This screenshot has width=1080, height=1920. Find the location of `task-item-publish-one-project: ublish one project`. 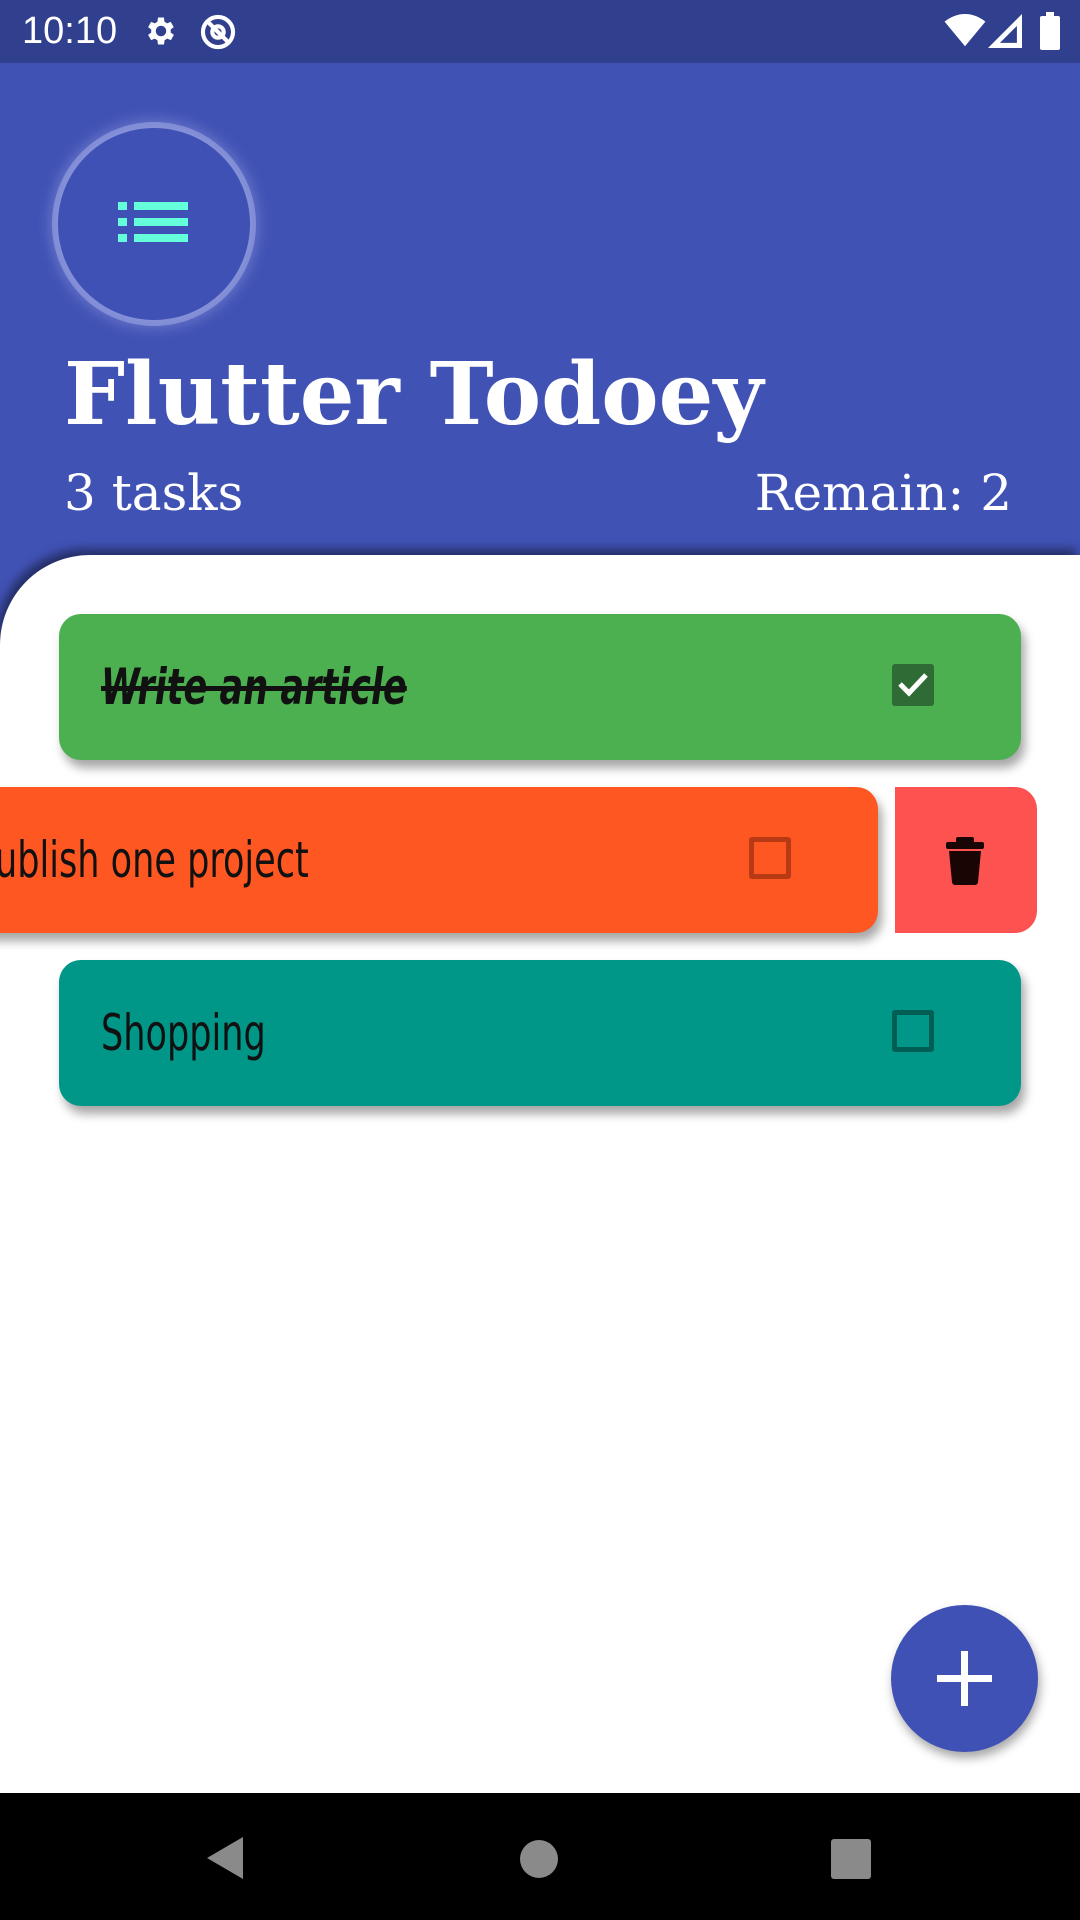

task-item-publish-one-project: ublish one project is located at coordinates (439, 860).